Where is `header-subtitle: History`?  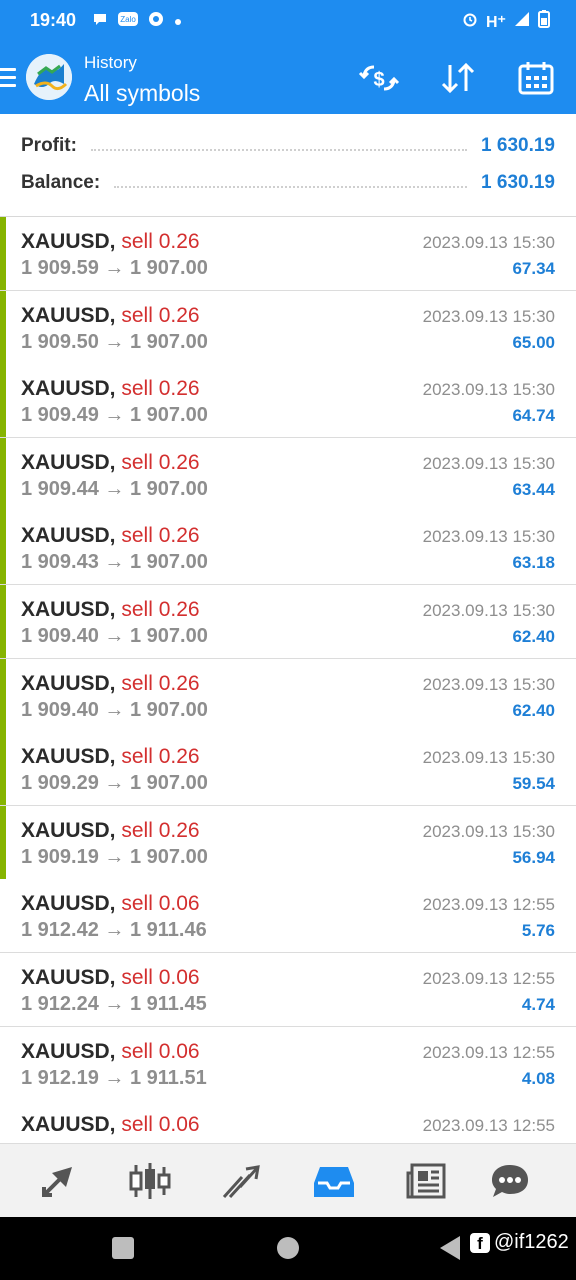 header-subtitle: History is located at coordinates (110, 62).